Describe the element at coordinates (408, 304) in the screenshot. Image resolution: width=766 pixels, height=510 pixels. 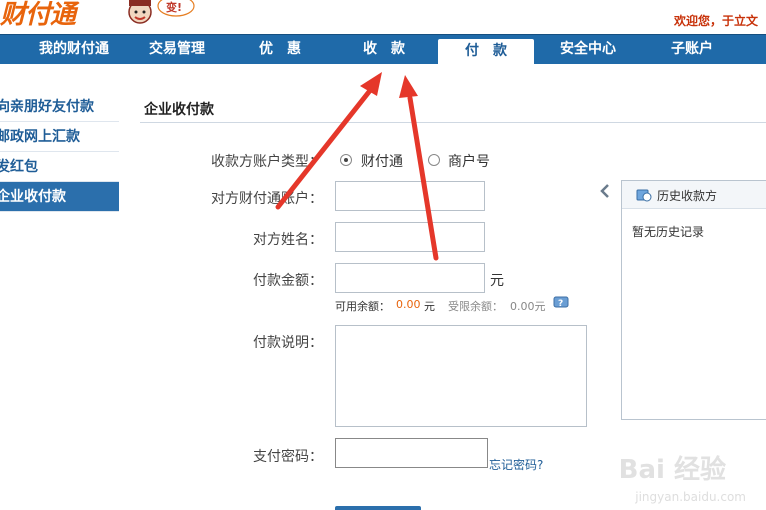
I see `available-balance-value: 0.00` at that location.